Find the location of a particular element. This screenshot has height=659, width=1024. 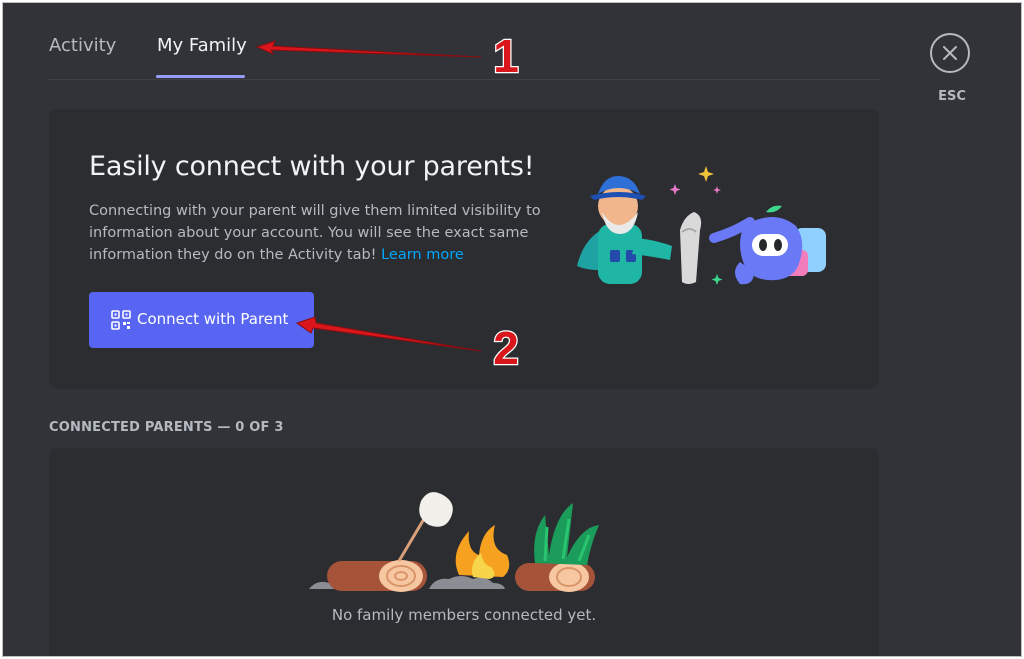

annotation-number-1: 1 is located at coordinates (506, 56).